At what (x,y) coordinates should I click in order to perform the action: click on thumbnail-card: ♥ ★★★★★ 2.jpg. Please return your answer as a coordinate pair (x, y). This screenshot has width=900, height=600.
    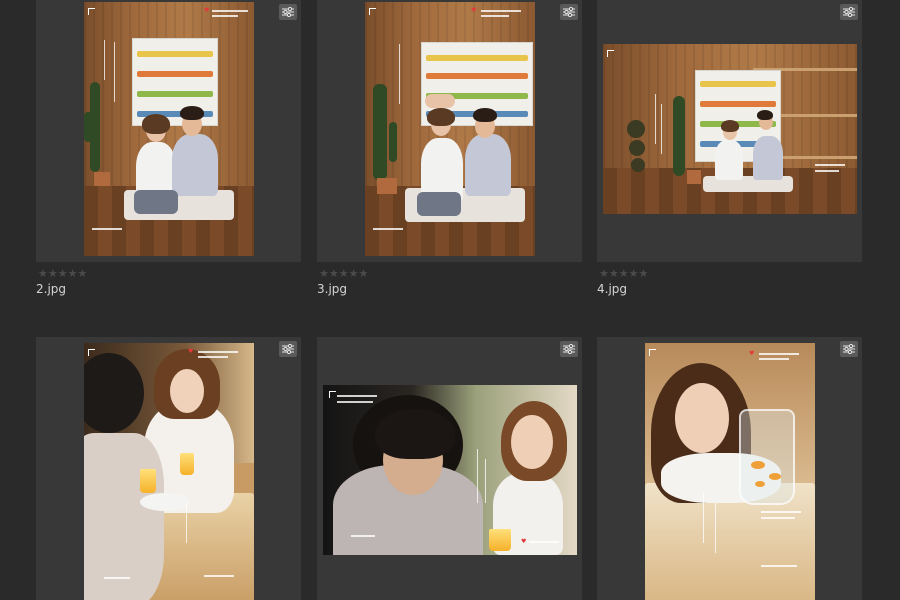
    Looking at the image, I should click on (168, 148).